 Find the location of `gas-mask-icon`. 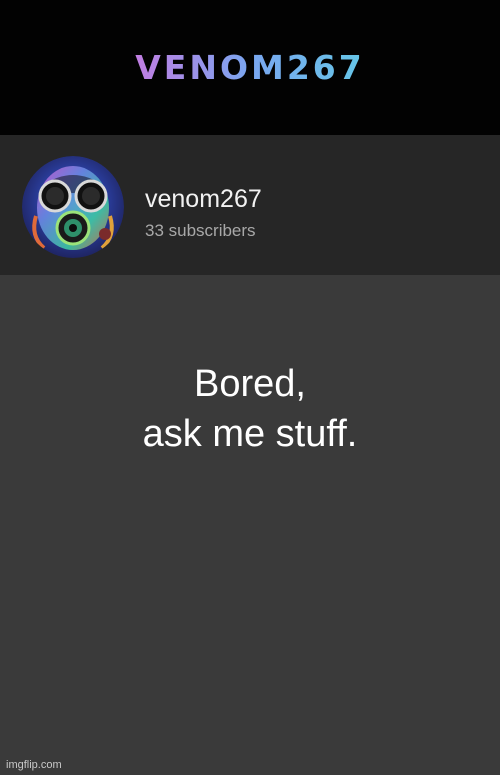

gas-mask-icon is located at coordinates (73, 207).